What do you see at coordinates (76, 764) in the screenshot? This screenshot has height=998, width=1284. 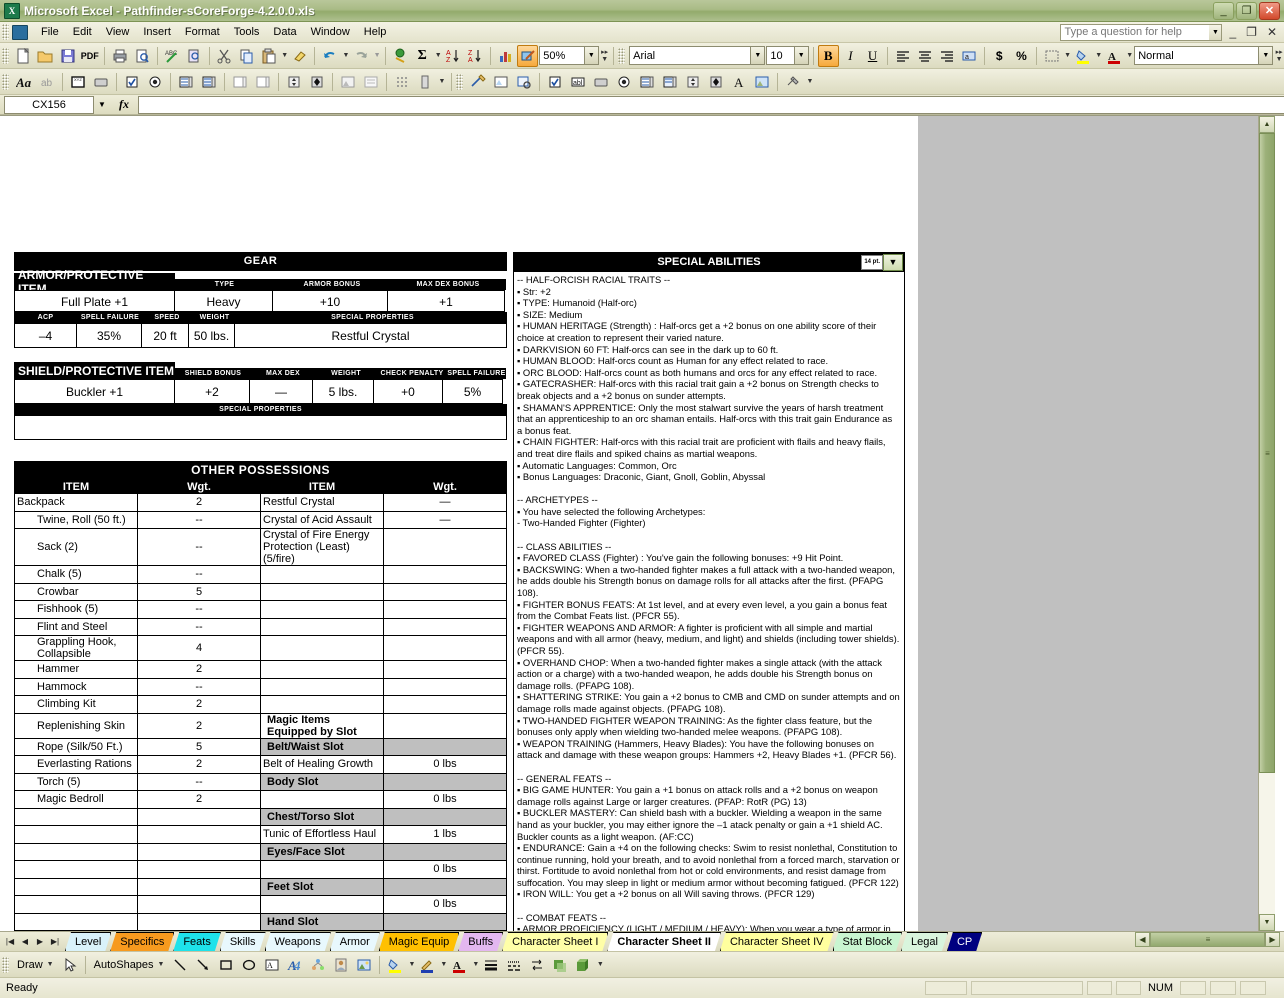 I see `possession-item-cell: Everlasting Rations` at bounding box center [76, 764].